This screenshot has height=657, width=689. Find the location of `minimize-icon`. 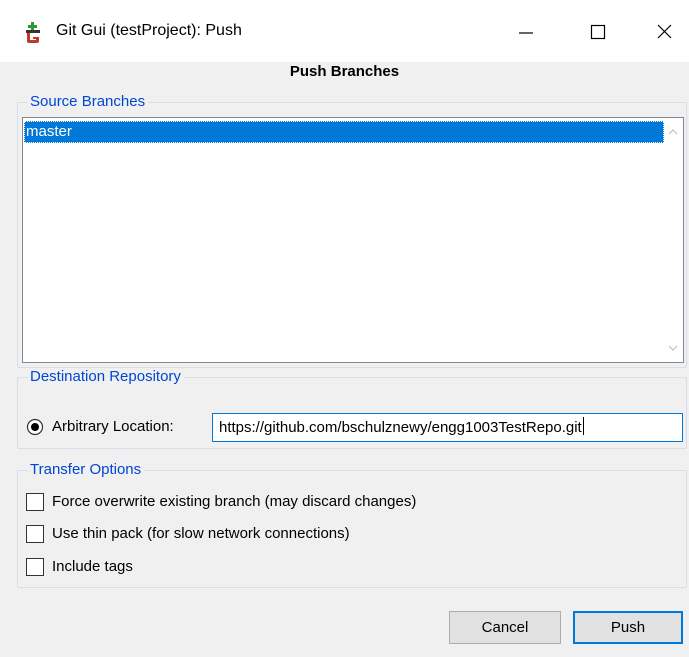

minimize-icon is located at coordinates (526, 33).